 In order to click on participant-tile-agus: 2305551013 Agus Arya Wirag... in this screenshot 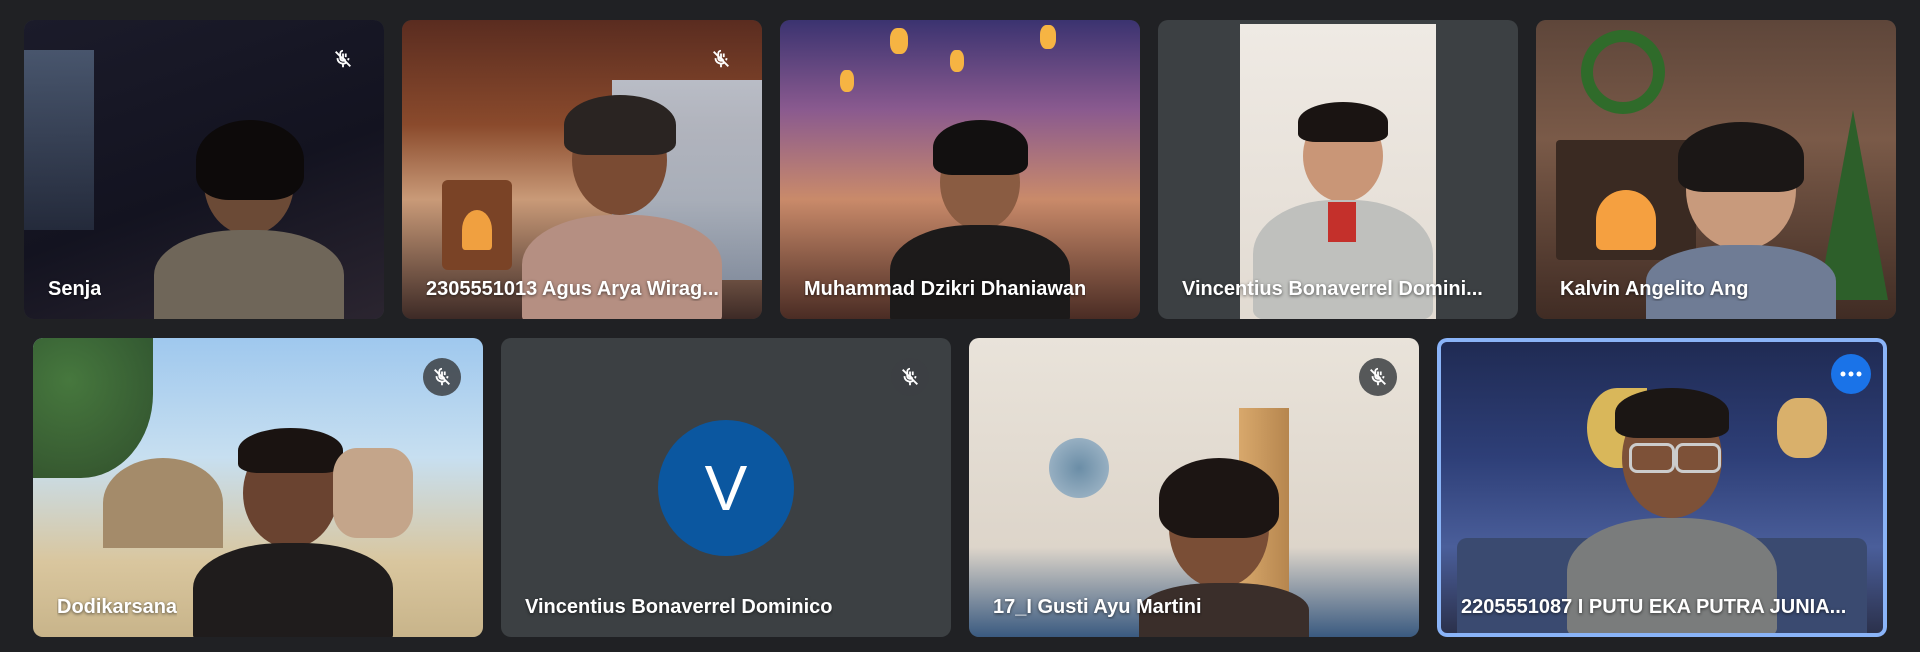, I will do `click(582, 169)`.